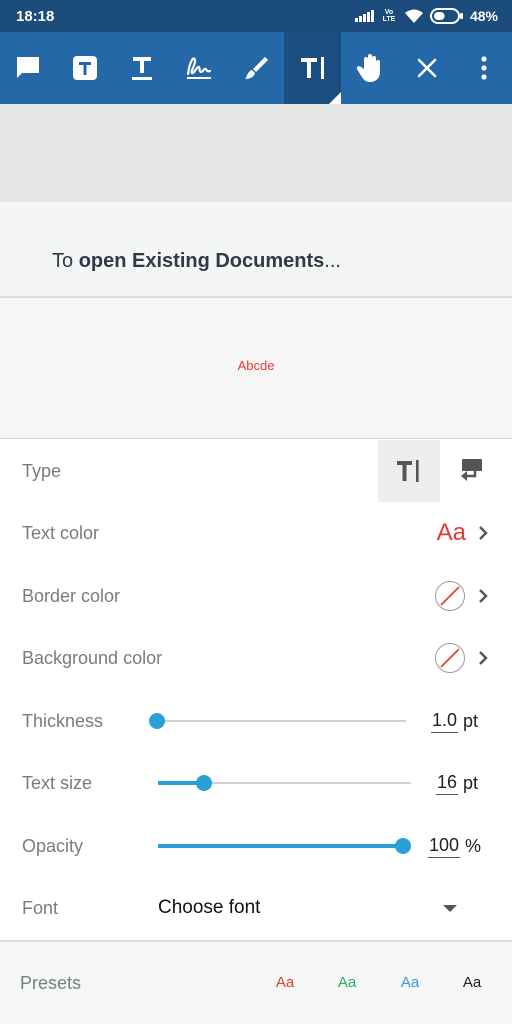  I want to click on document-annotation-area: Abcde, so click(256, 368).